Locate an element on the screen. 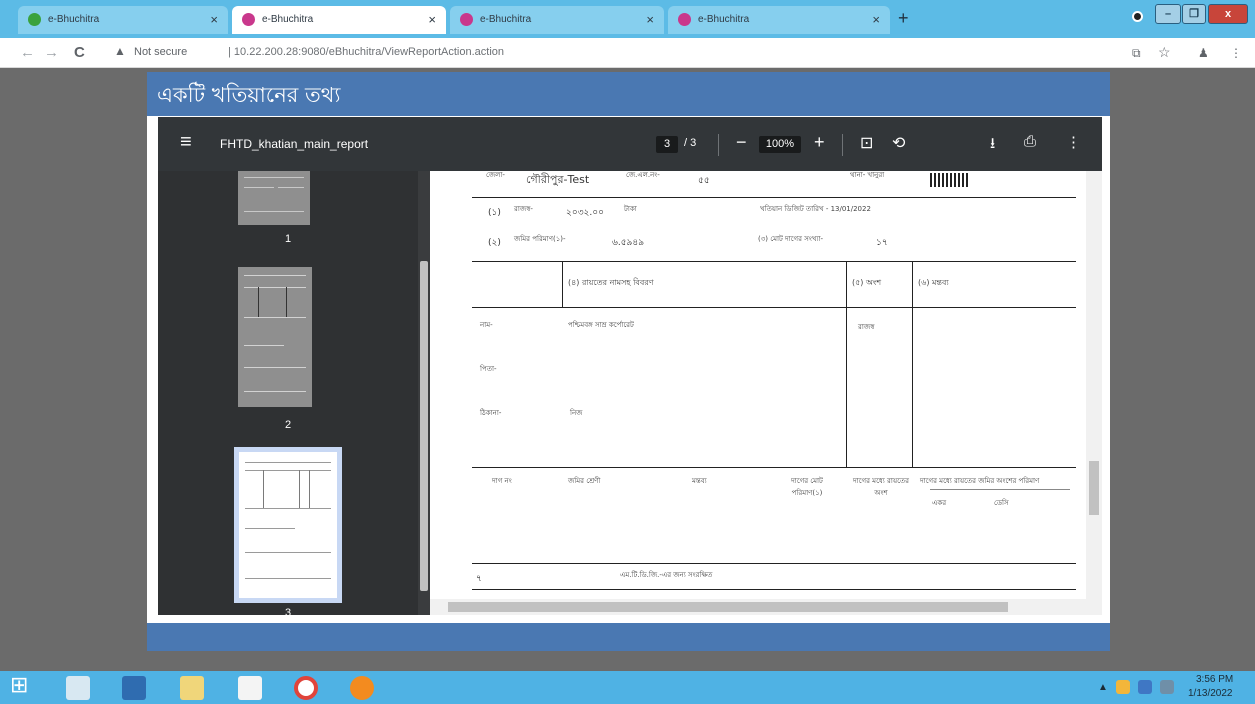 The width and height of the screenshot is (1255, 704). footer-page-index: ৭ is located at coordinates (479, 579).